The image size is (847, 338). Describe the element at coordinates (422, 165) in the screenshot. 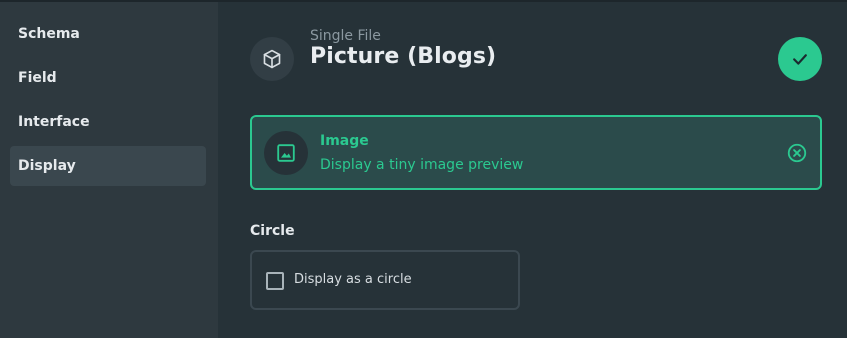

I see `display-option-description: Display a tiny image preview` at that location.